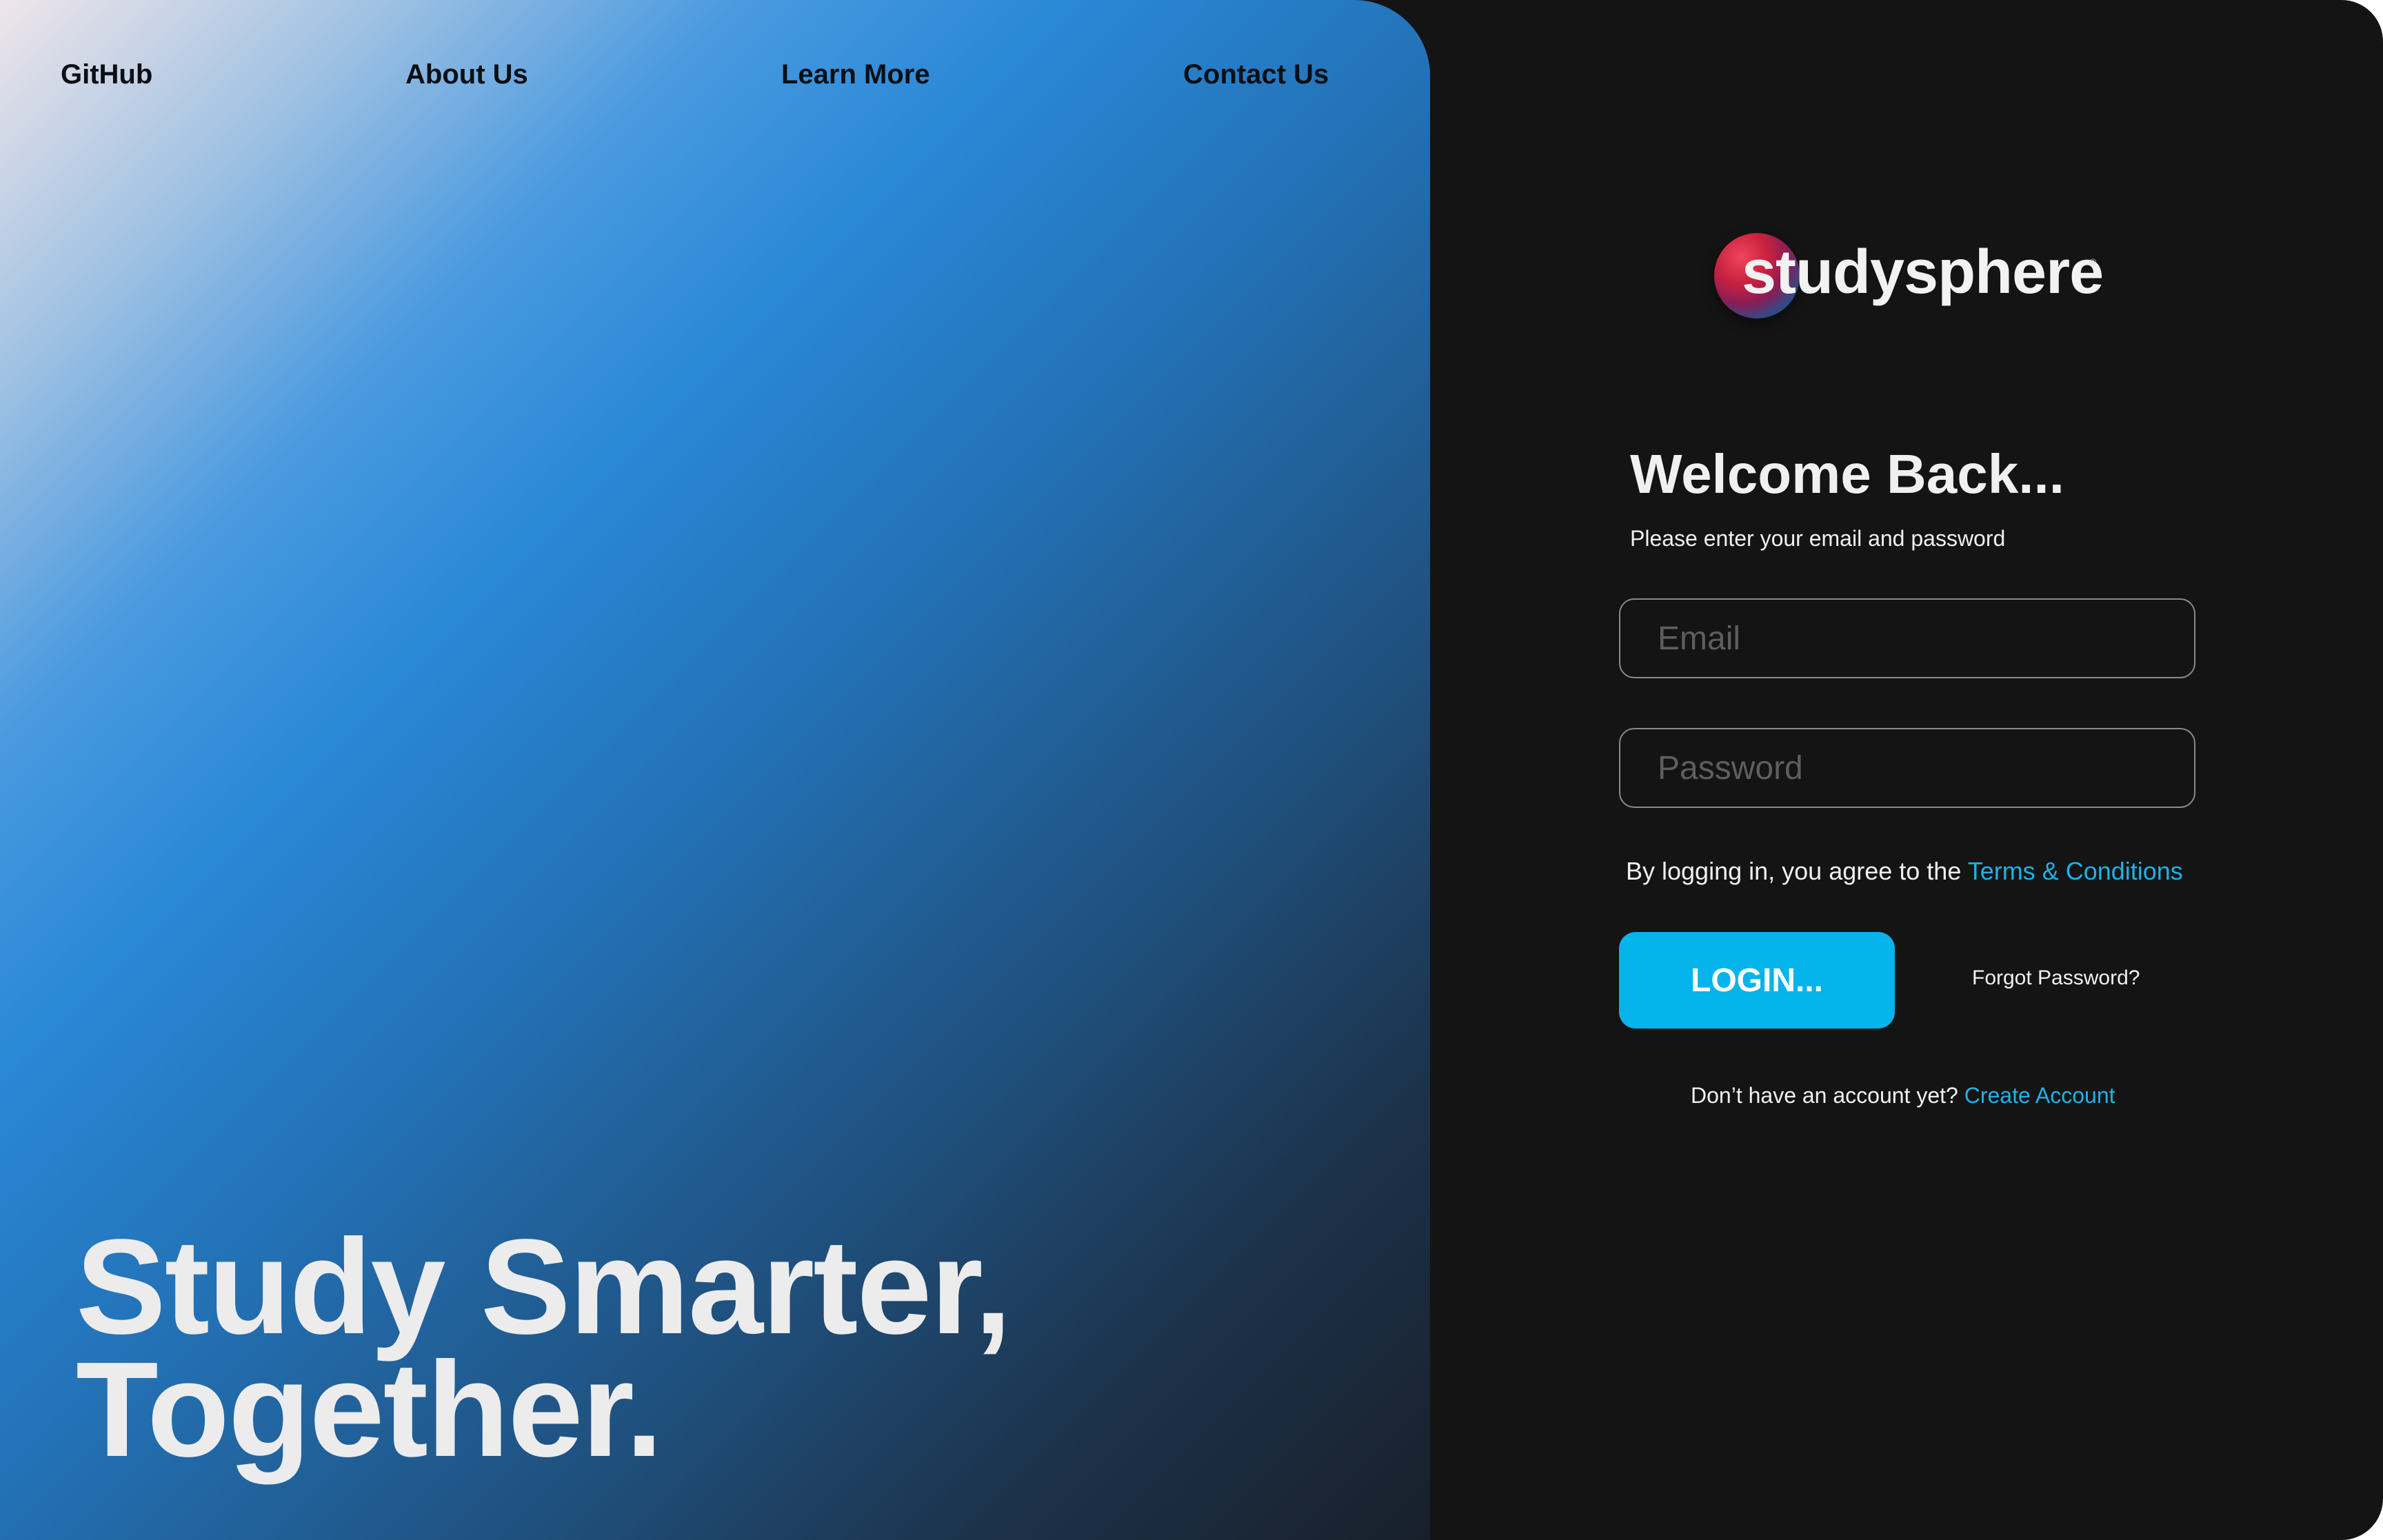 The image size is (2383, 1540). Describe the element at coordinates (2056, 978) in the screenshot. I see `forgot-password-link: Forgot Password?` at that location.